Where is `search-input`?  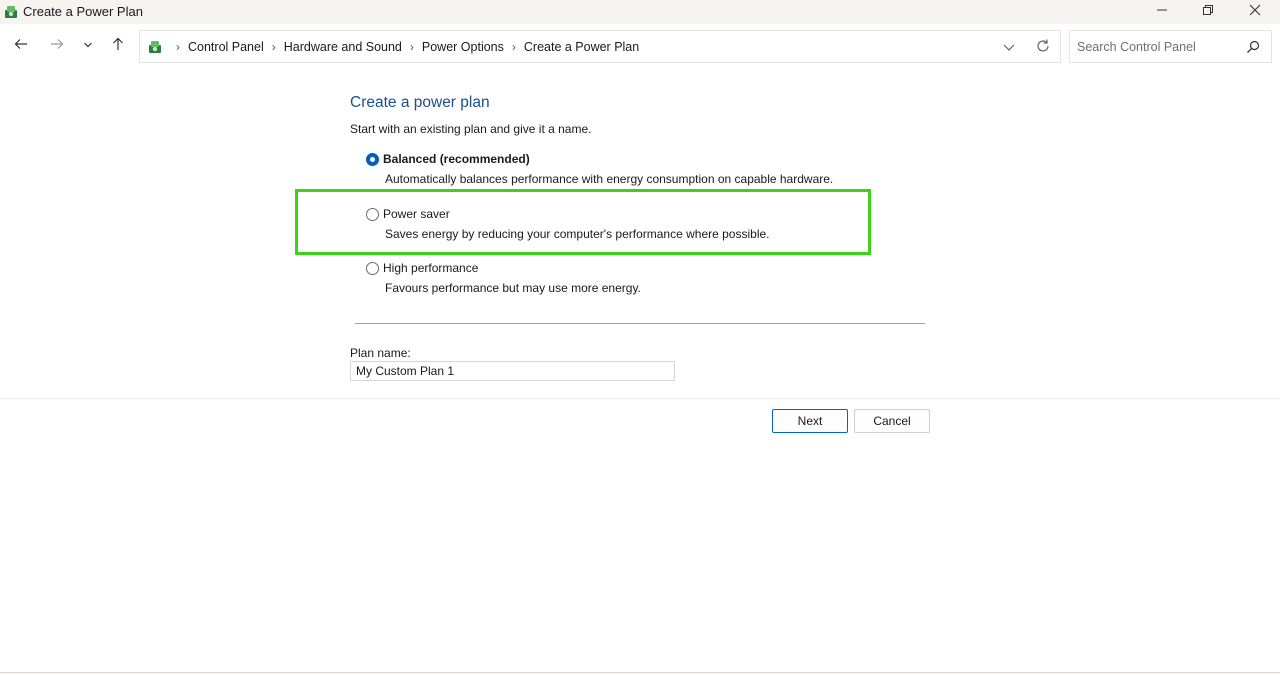 search-input is located at coordinates (1155, 46).